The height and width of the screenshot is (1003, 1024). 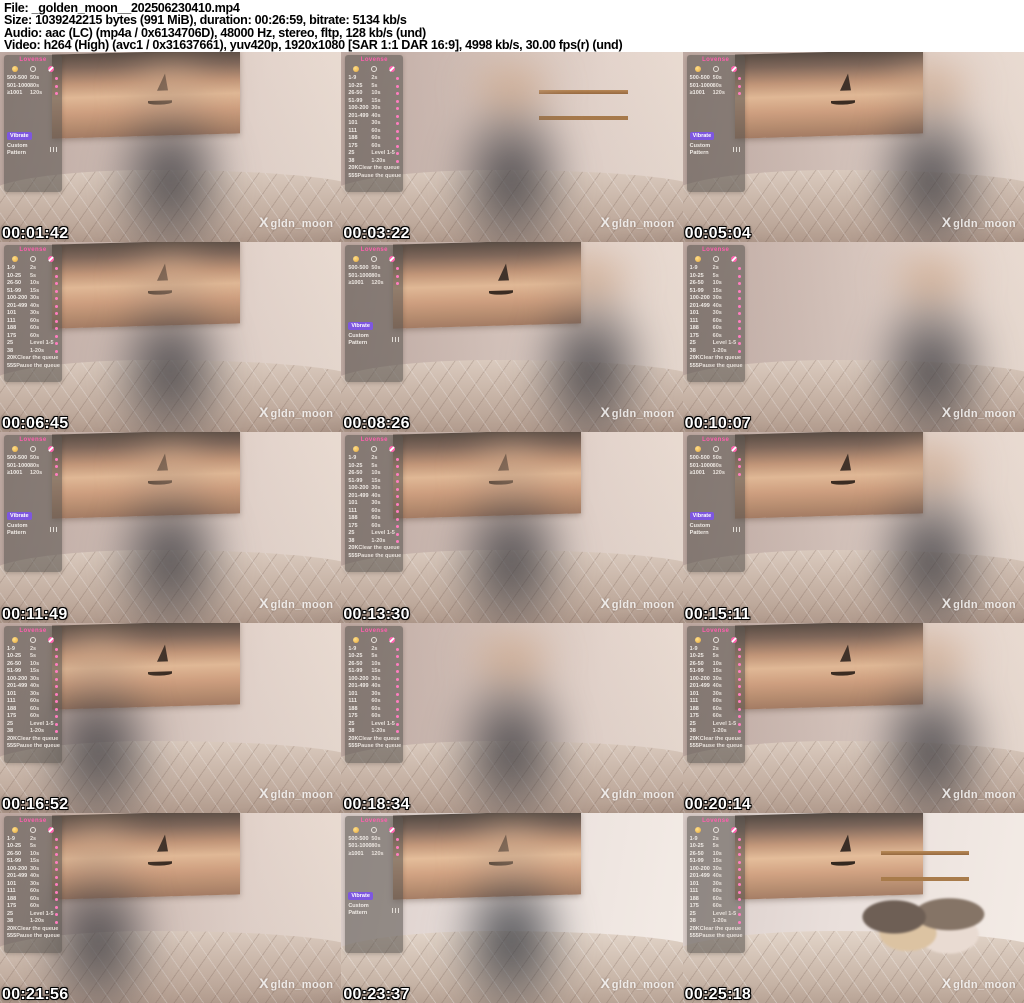 I want to click on tip-menu-row: 101 30s, so click(x=374, y=695).